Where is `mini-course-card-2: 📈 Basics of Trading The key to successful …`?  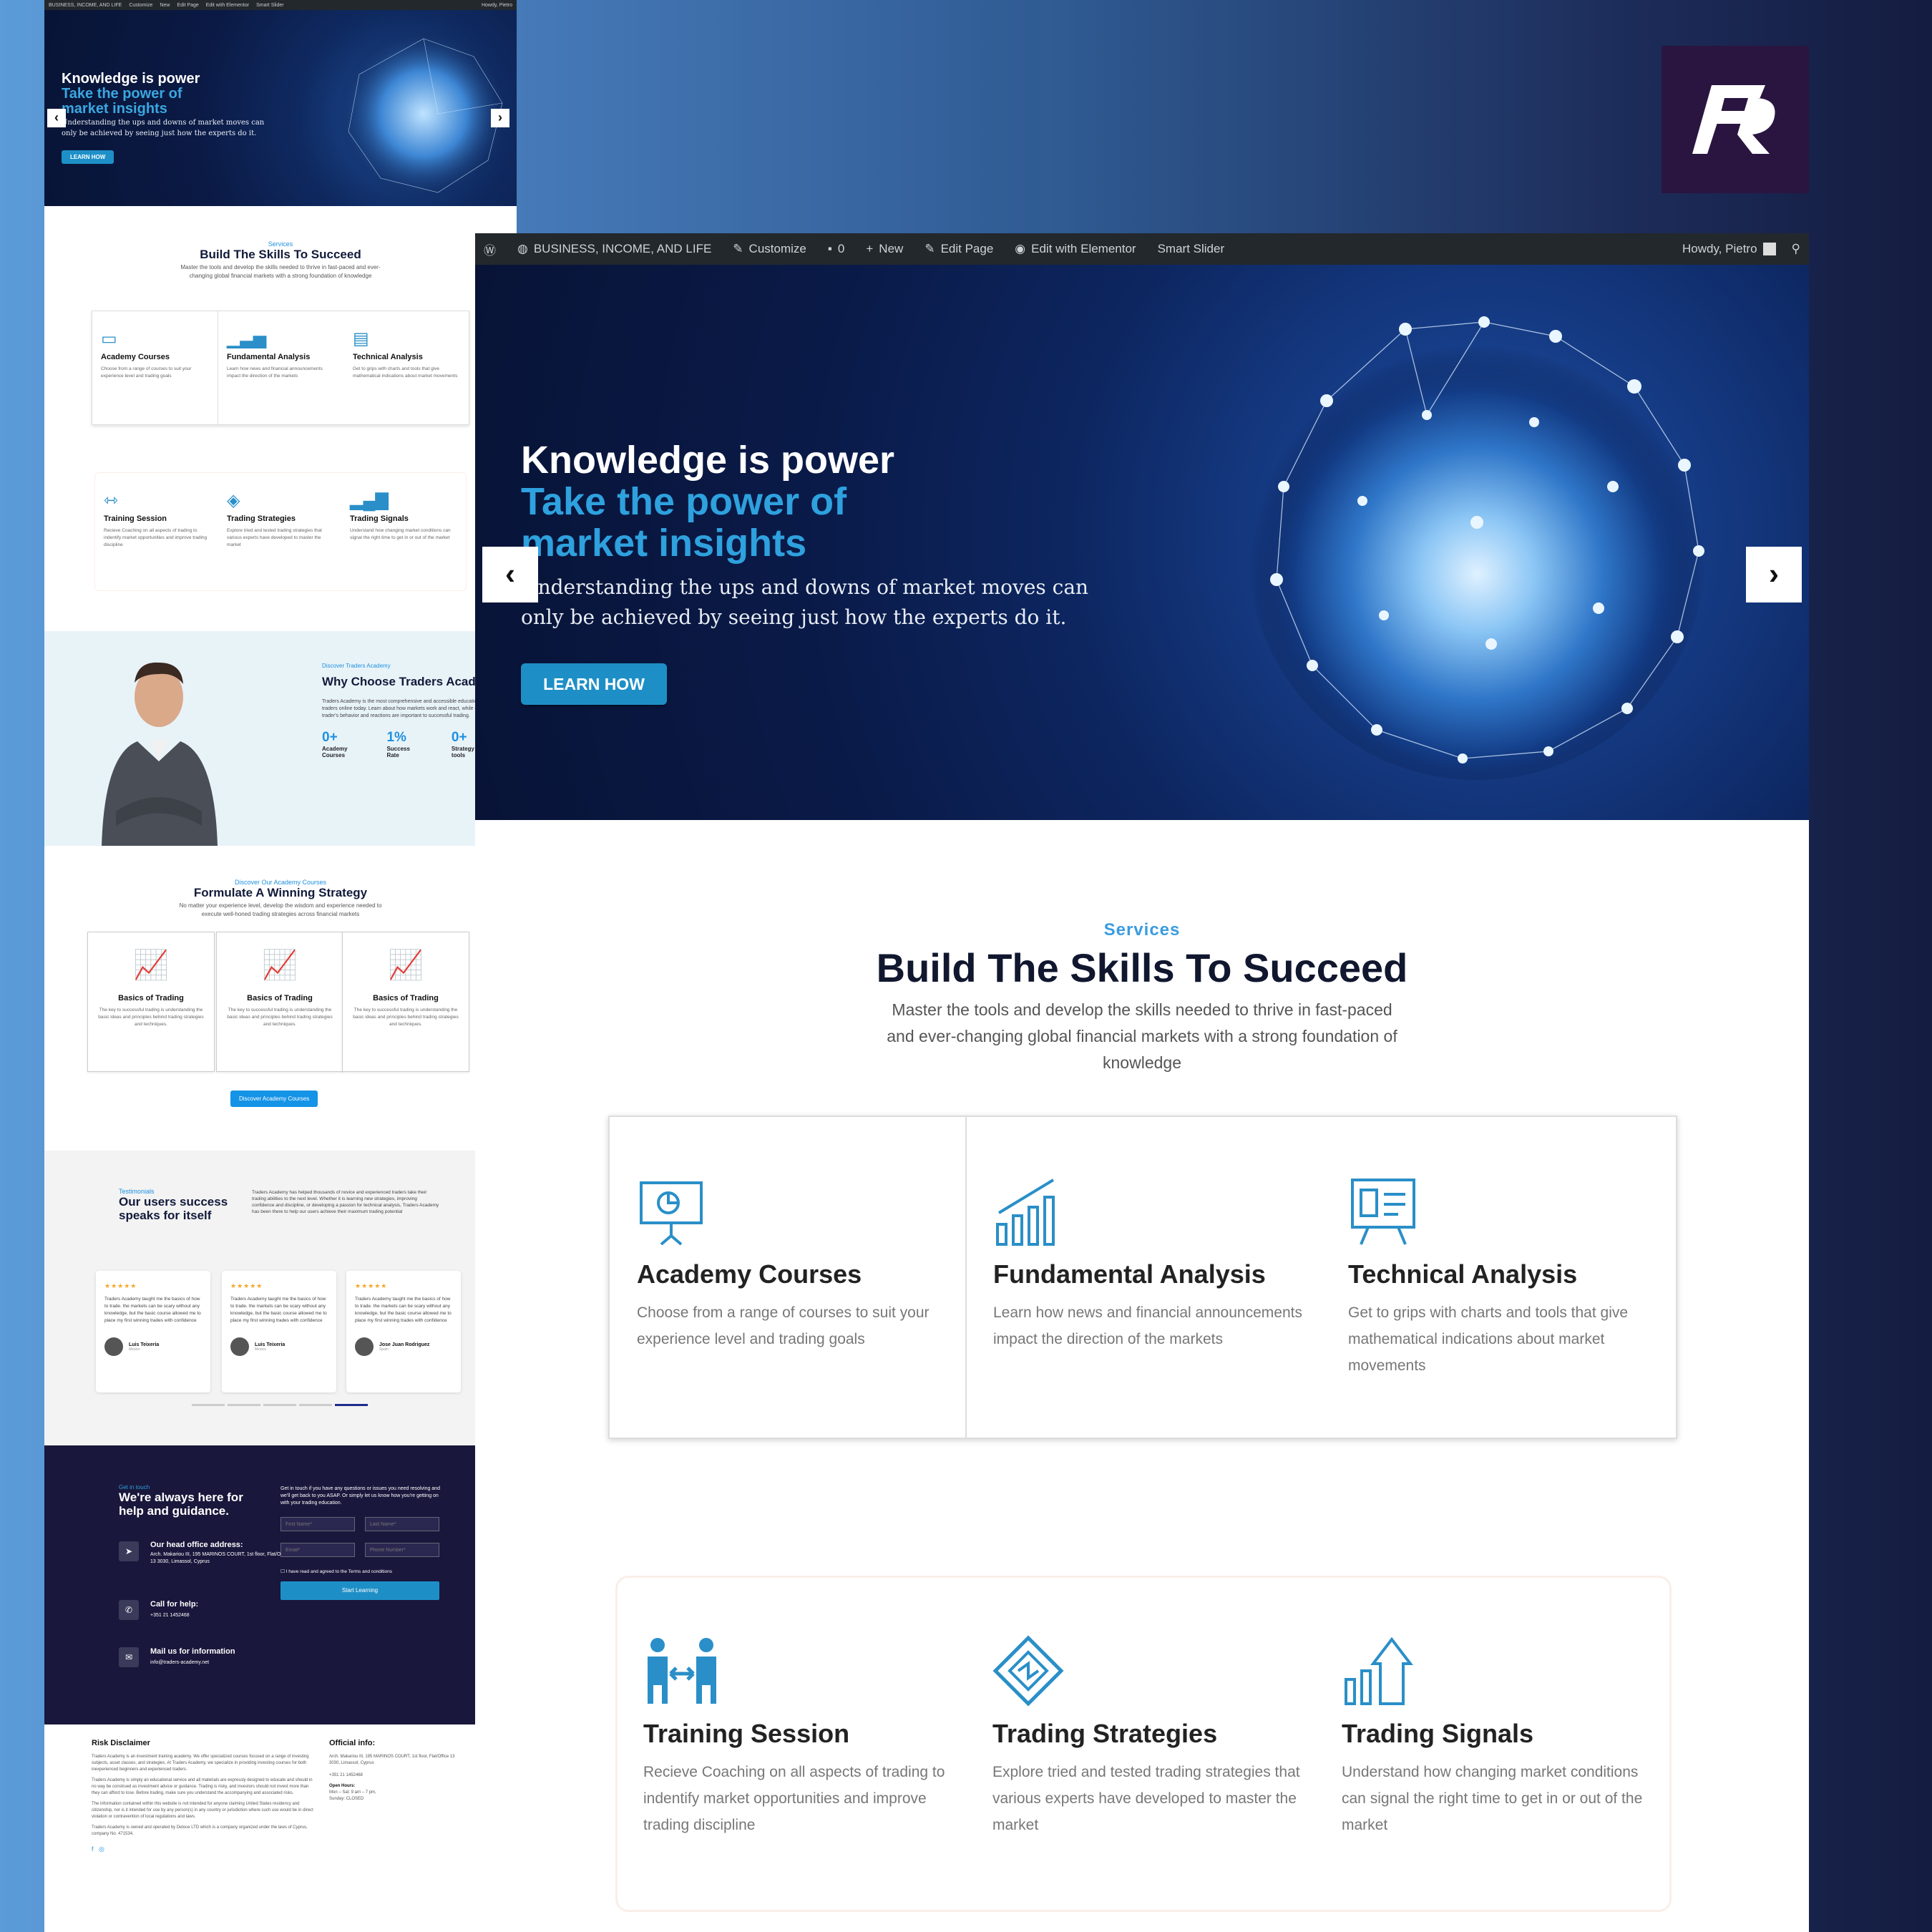 mini-course-card-2: 📈 Basics of Trading The key to successful … is located at coordinates (279, 1002).